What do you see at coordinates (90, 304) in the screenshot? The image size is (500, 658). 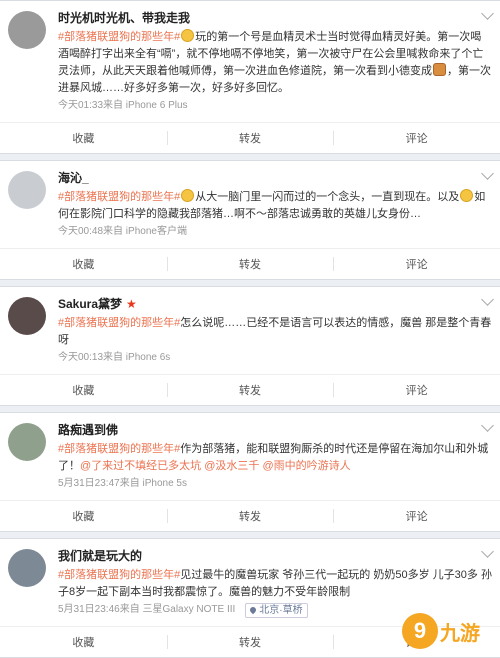 I see `username: Sakura黛梦` at bounding box center [90, 304].